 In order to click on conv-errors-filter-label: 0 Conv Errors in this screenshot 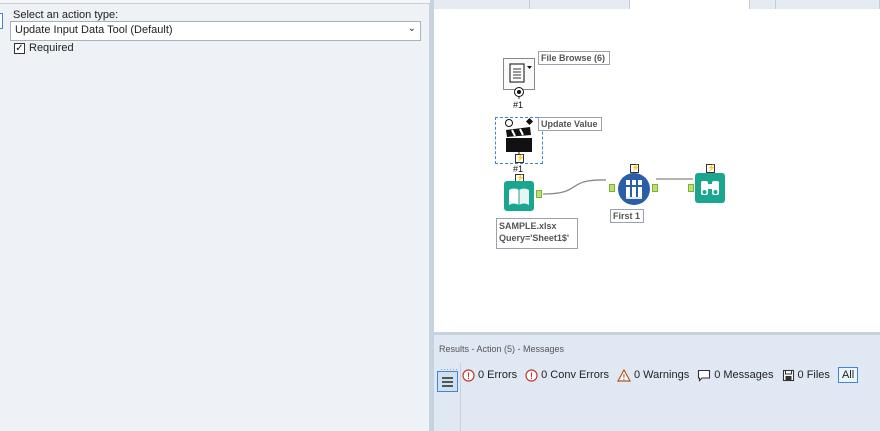, I will do `click(575, 375)`.